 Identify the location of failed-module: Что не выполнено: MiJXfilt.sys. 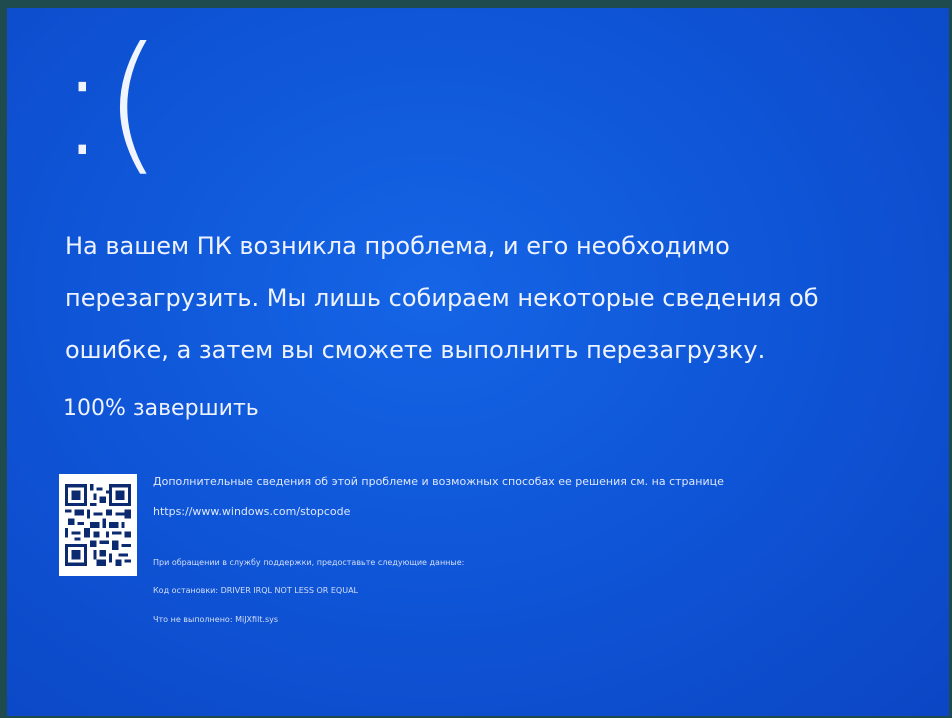
(216, 619).